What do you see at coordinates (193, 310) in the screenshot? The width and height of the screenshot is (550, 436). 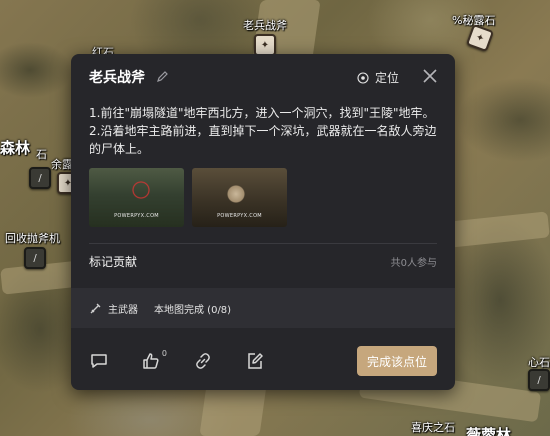 I see `map-completion: 本地图完成 (0/8)` at bounding box center [193, 310].